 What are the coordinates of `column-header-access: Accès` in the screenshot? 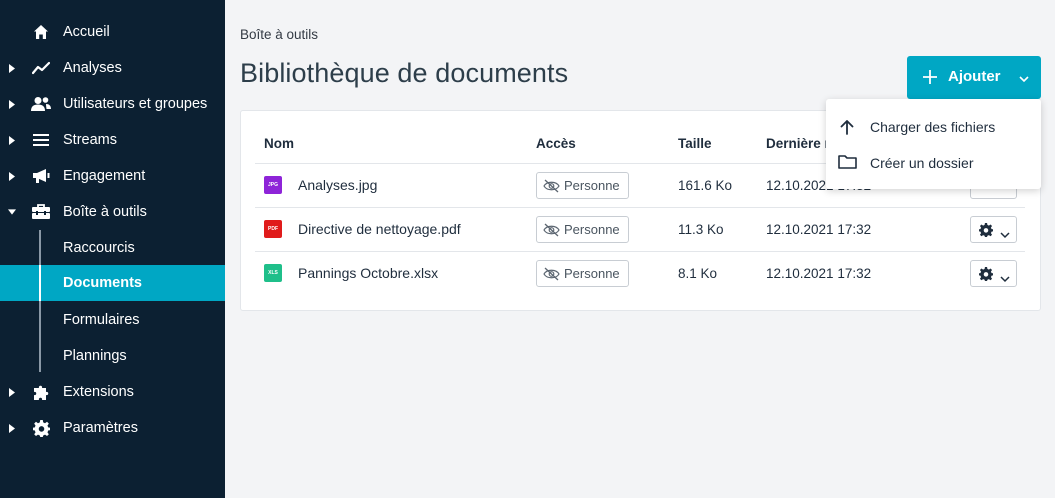 It's located at (556, 143).